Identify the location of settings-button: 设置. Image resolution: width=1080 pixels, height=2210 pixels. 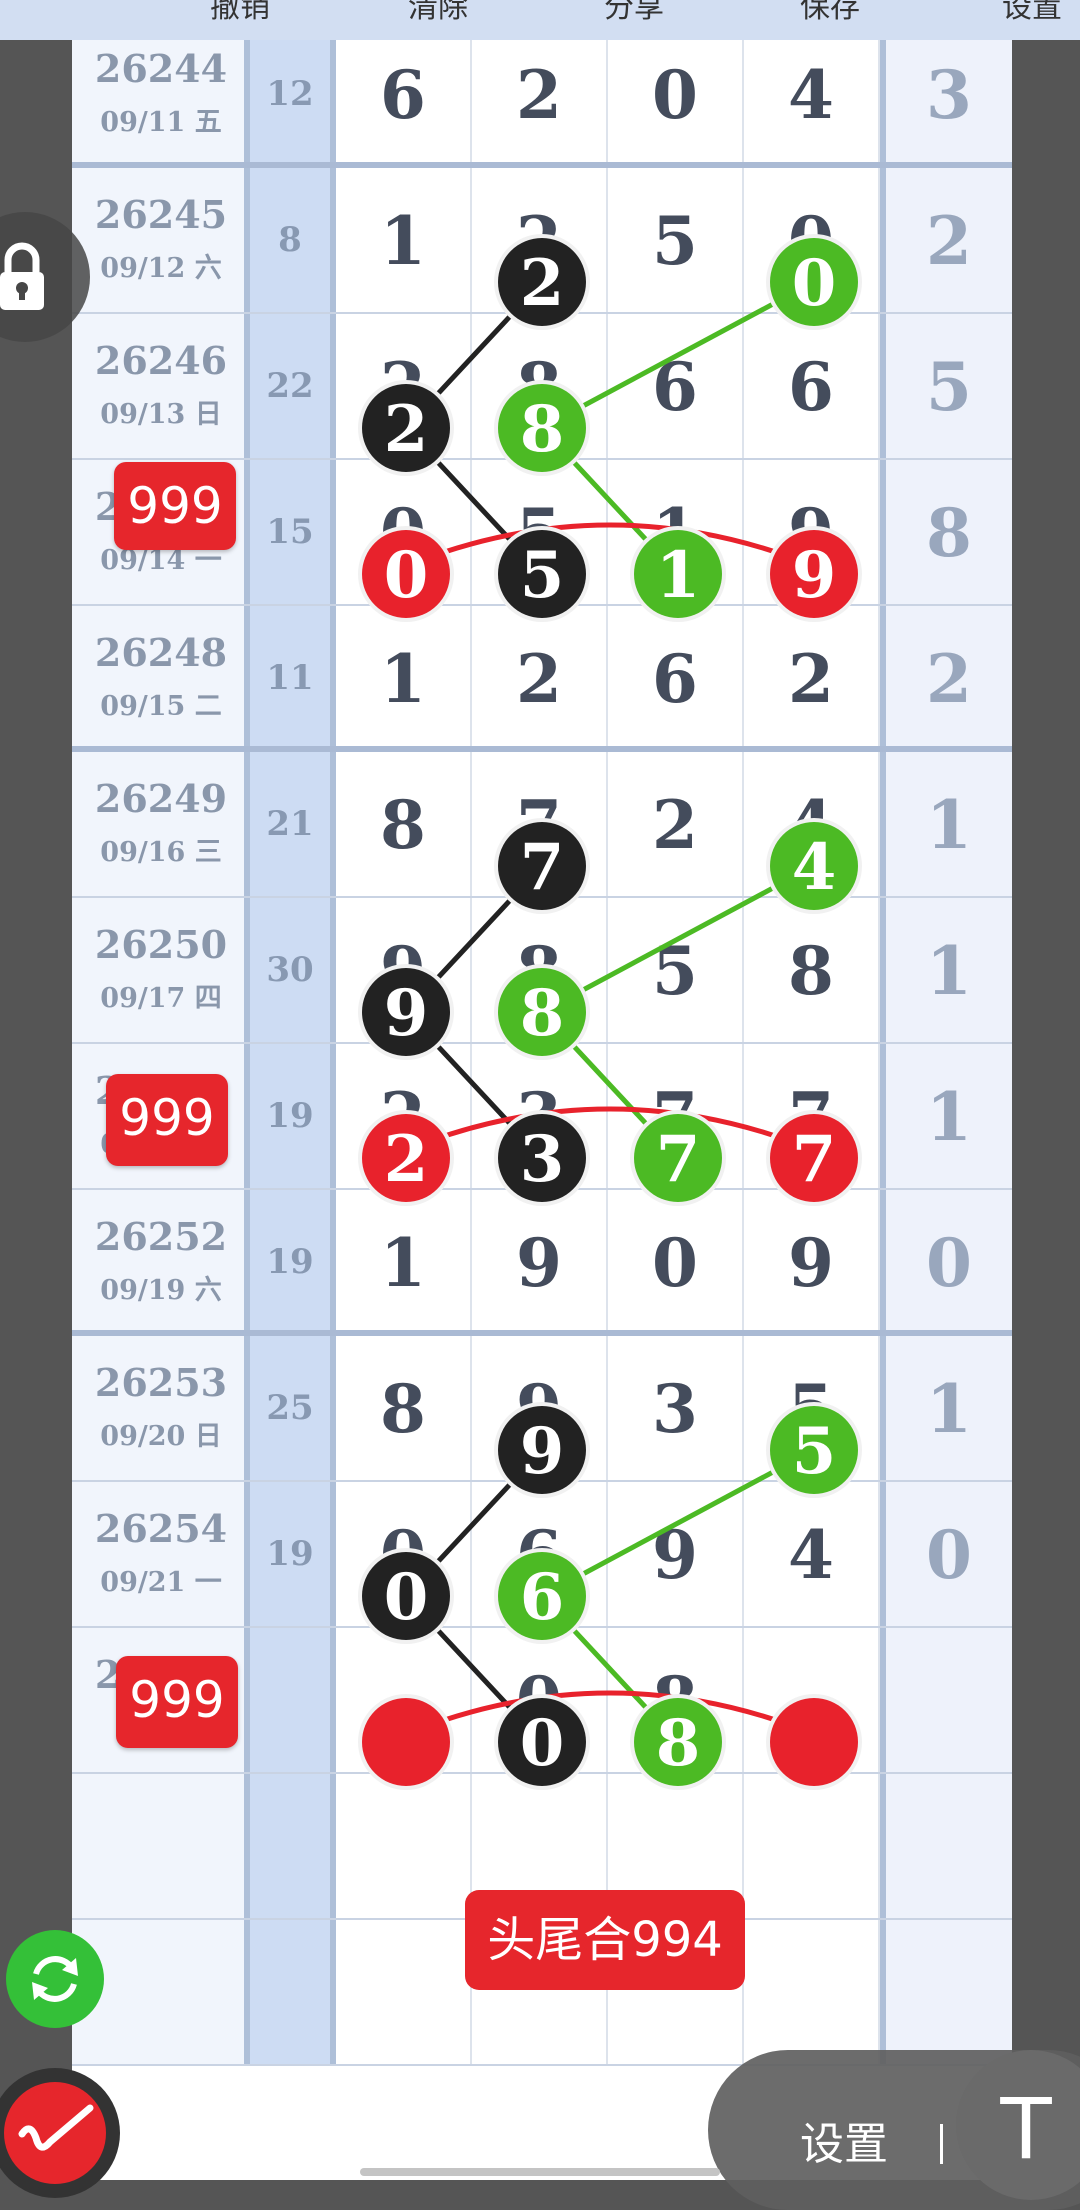
(1032, 14).